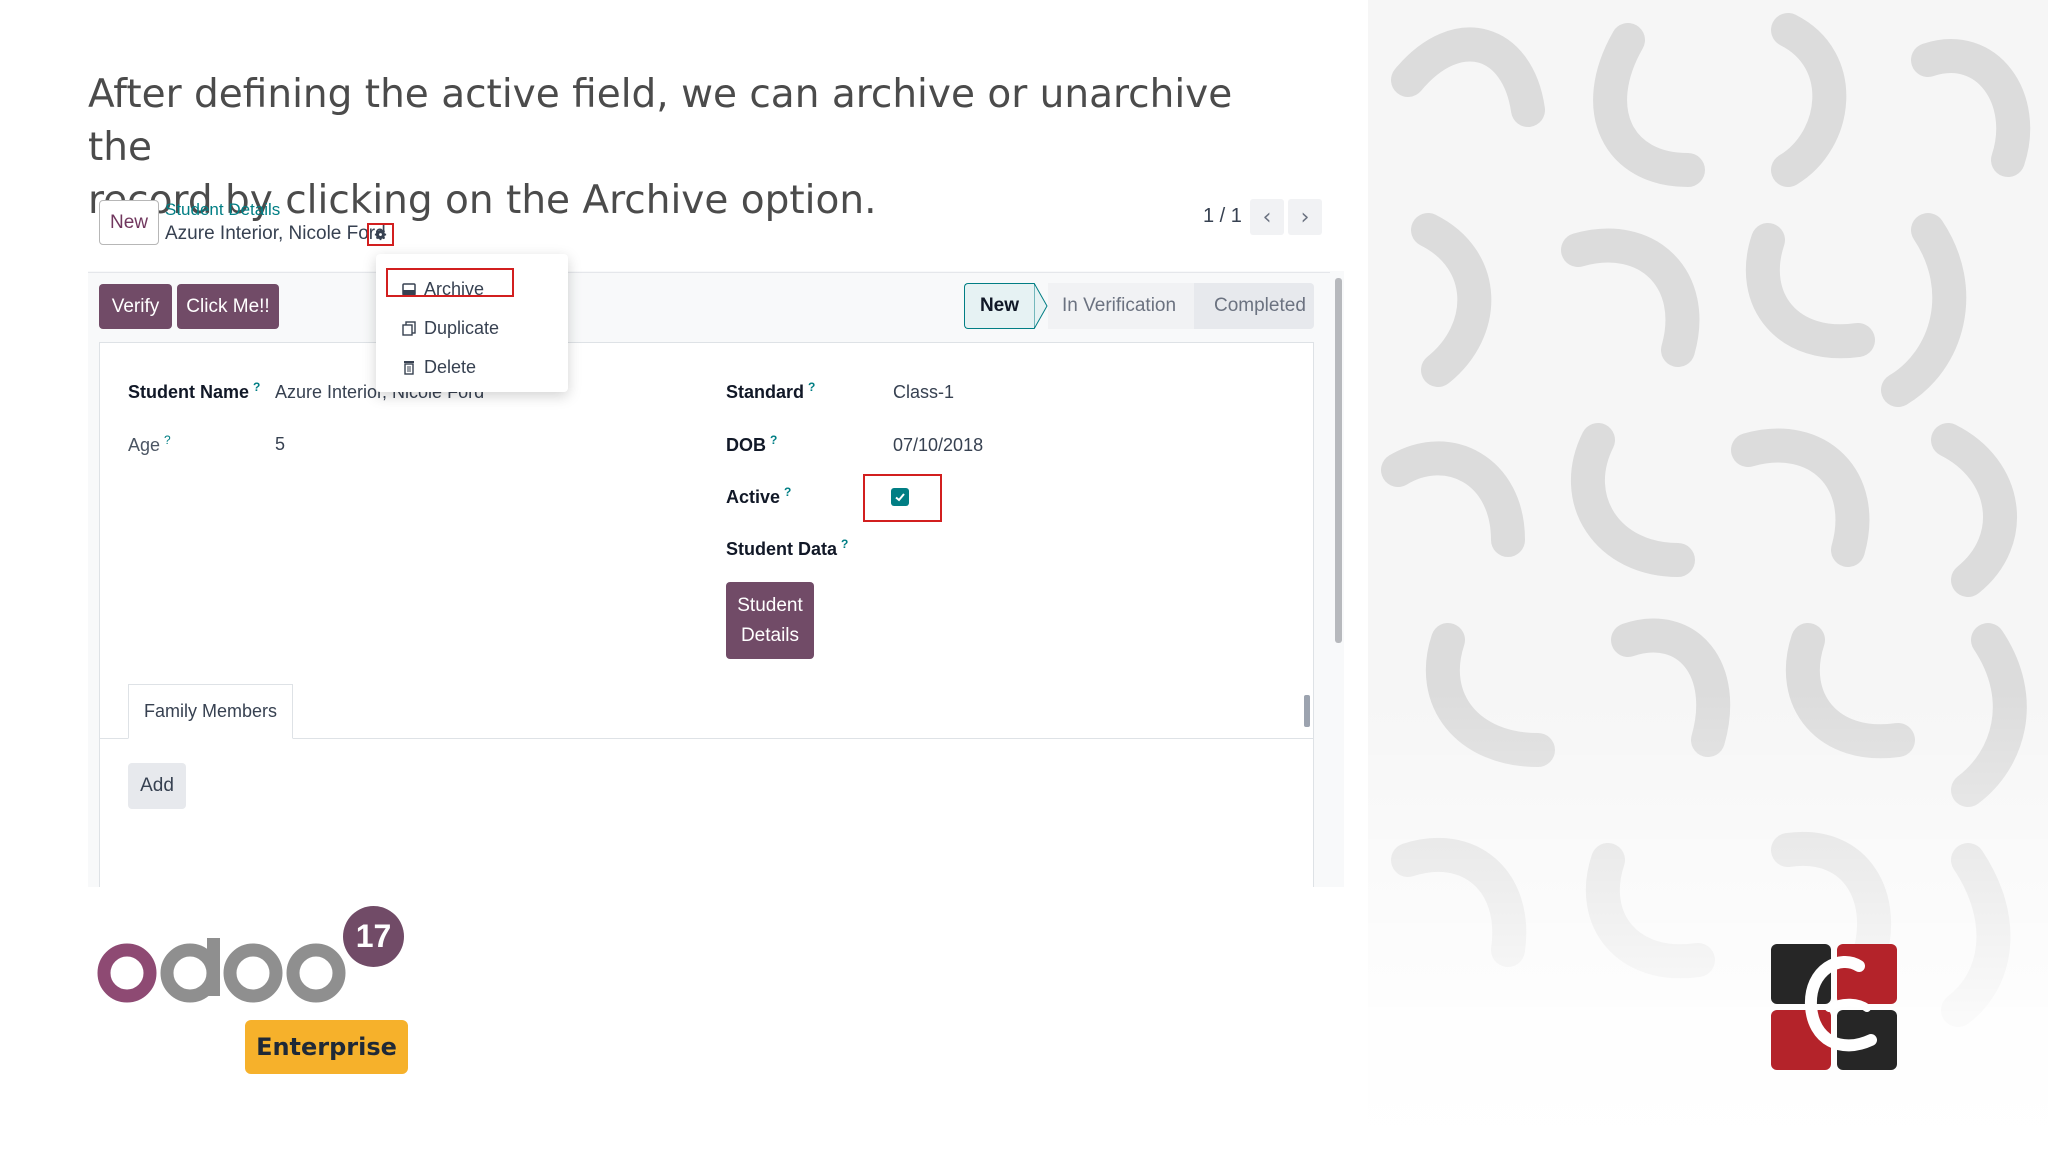 The height and width of the screenshot is (1152, 2048). What do you see at coordinates (1338, 460) in the screenshot?
I see `main-scrollbar` at bounding box center [1338, 460].